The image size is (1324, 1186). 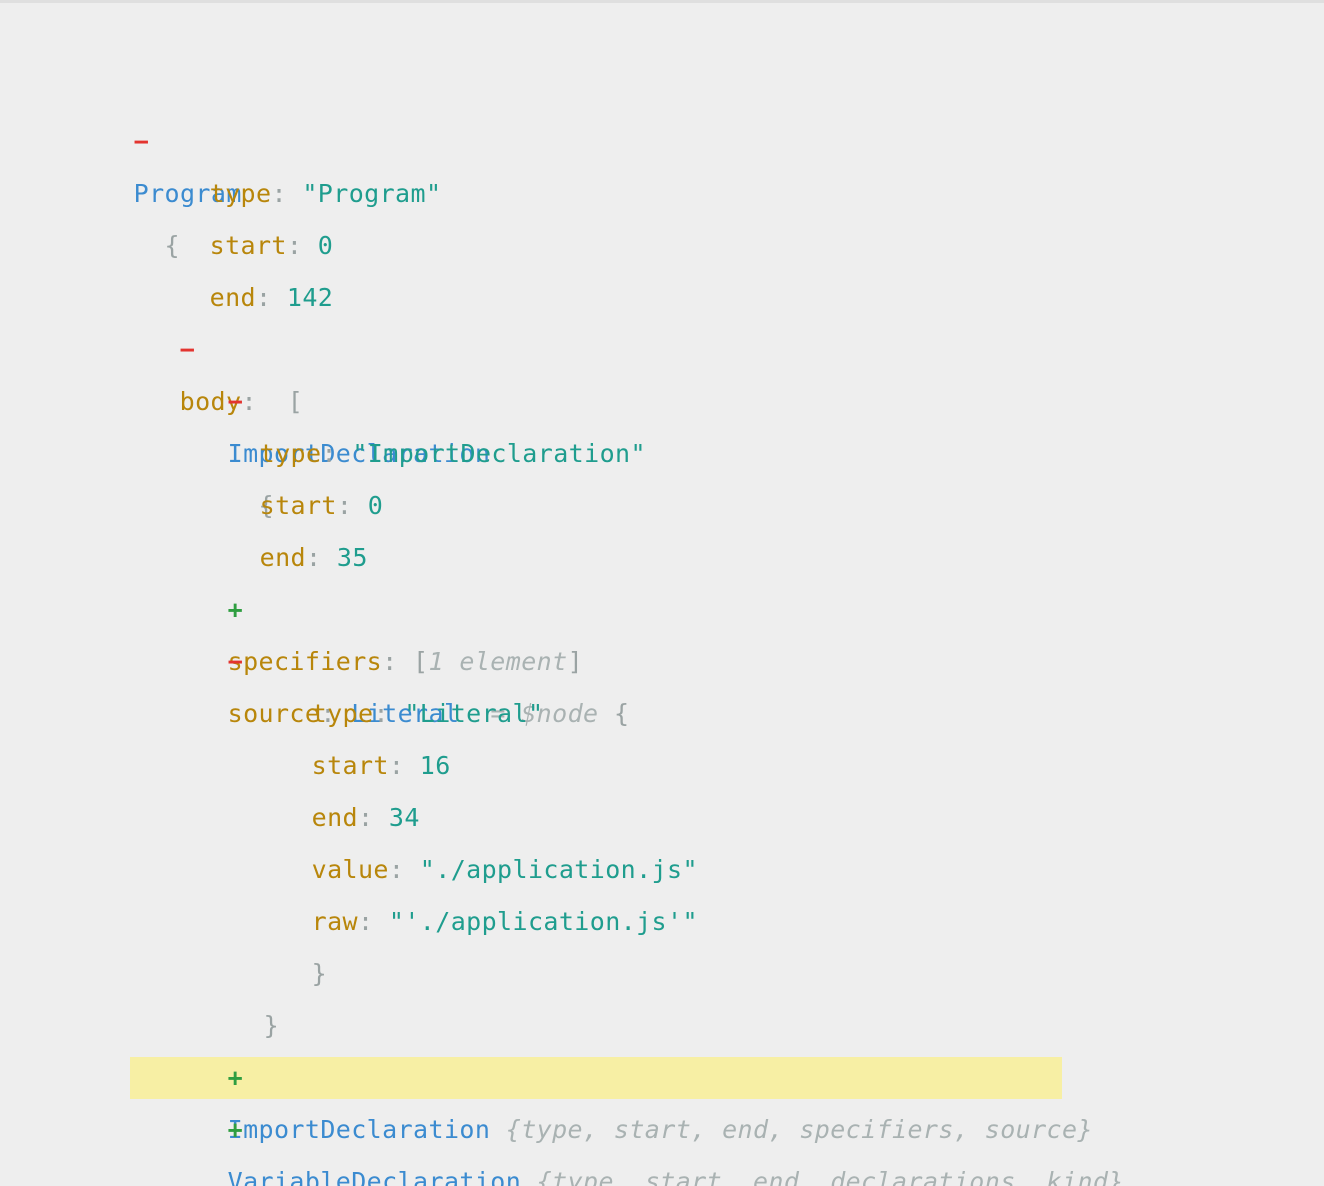 What do you see at coordinates (621, 713) in the screenshot?
I see `open-brace: {` at bounding box center [621, 713].